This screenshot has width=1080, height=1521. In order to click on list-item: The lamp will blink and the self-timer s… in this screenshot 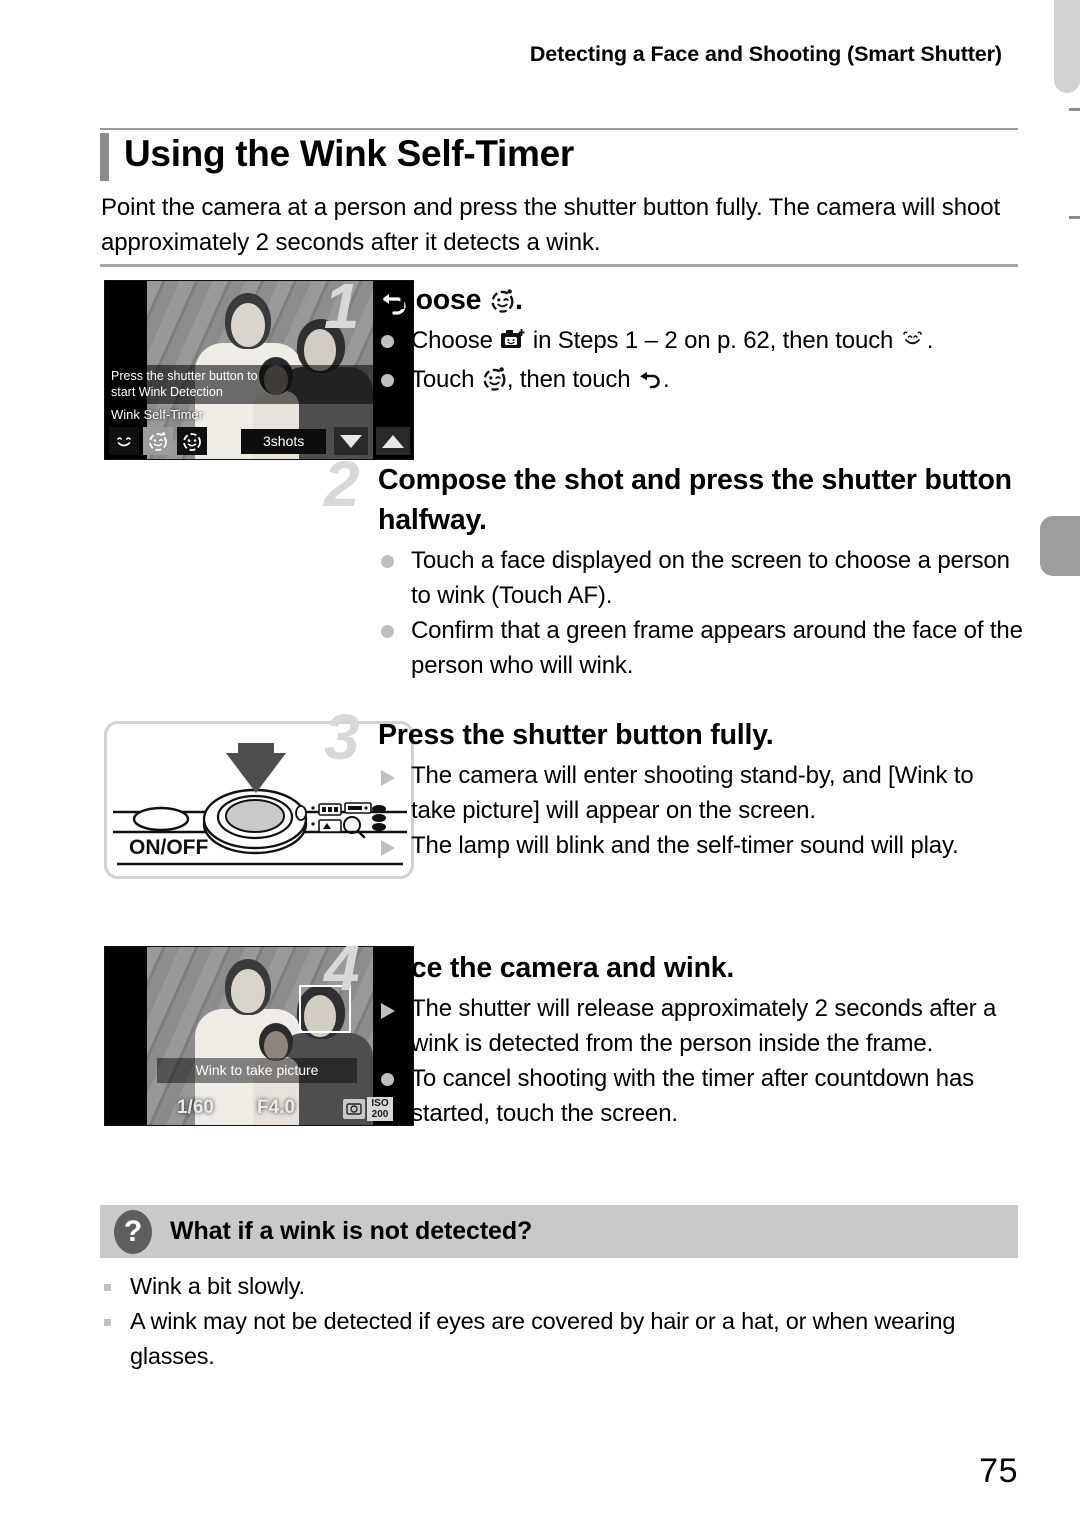, I will do `click(701, 845)`.